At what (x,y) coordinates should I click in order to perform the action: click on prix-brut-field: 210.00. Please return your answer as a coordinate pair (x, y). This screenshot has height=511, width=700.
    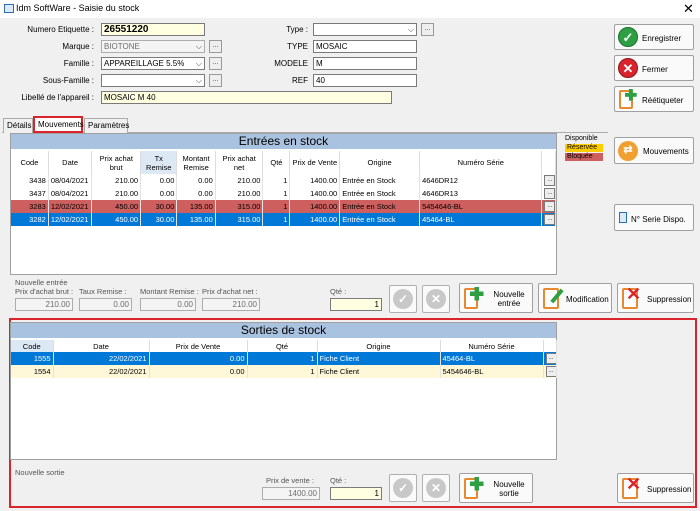
    Looking at the image, I should click on (44, 304).